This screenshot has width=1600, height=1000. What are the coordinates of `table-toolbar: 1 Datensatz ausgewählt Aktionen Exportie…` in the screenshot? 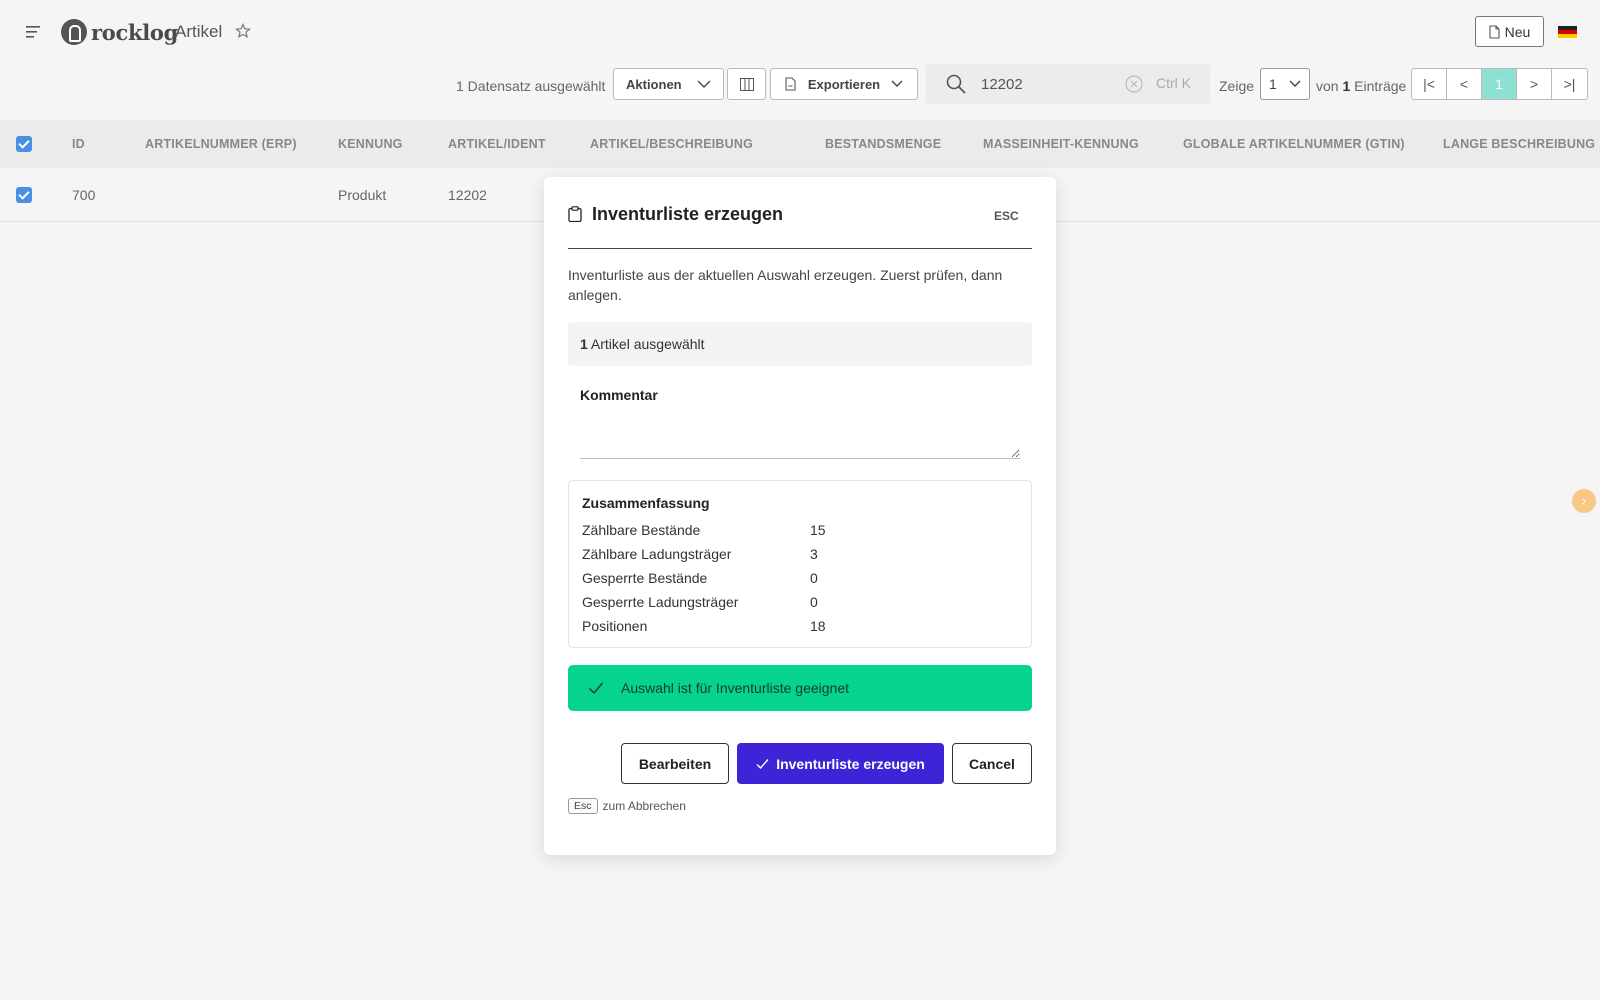 It's located at (800, 92).